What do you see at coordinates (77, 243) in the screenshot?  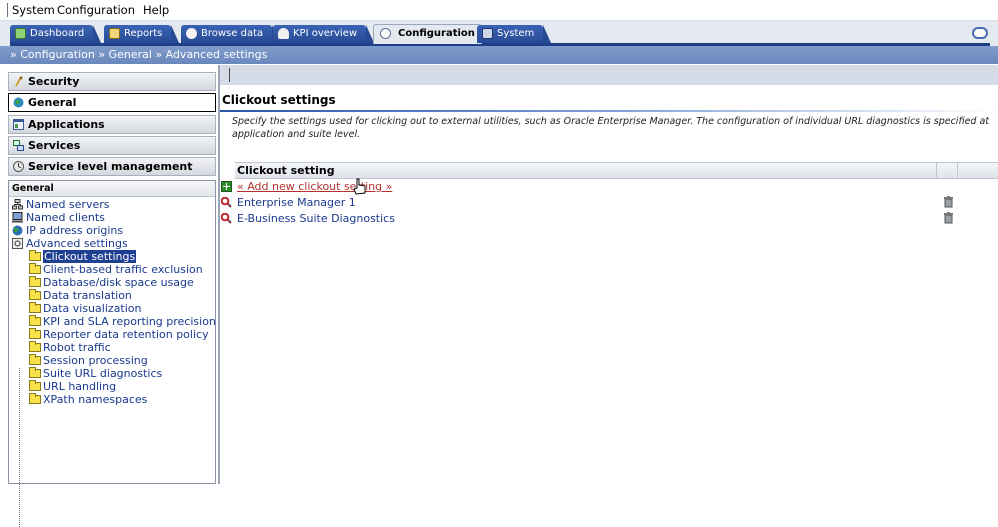 I see `tree-item-label: Advanced settings` at bounding box center [77, 243].